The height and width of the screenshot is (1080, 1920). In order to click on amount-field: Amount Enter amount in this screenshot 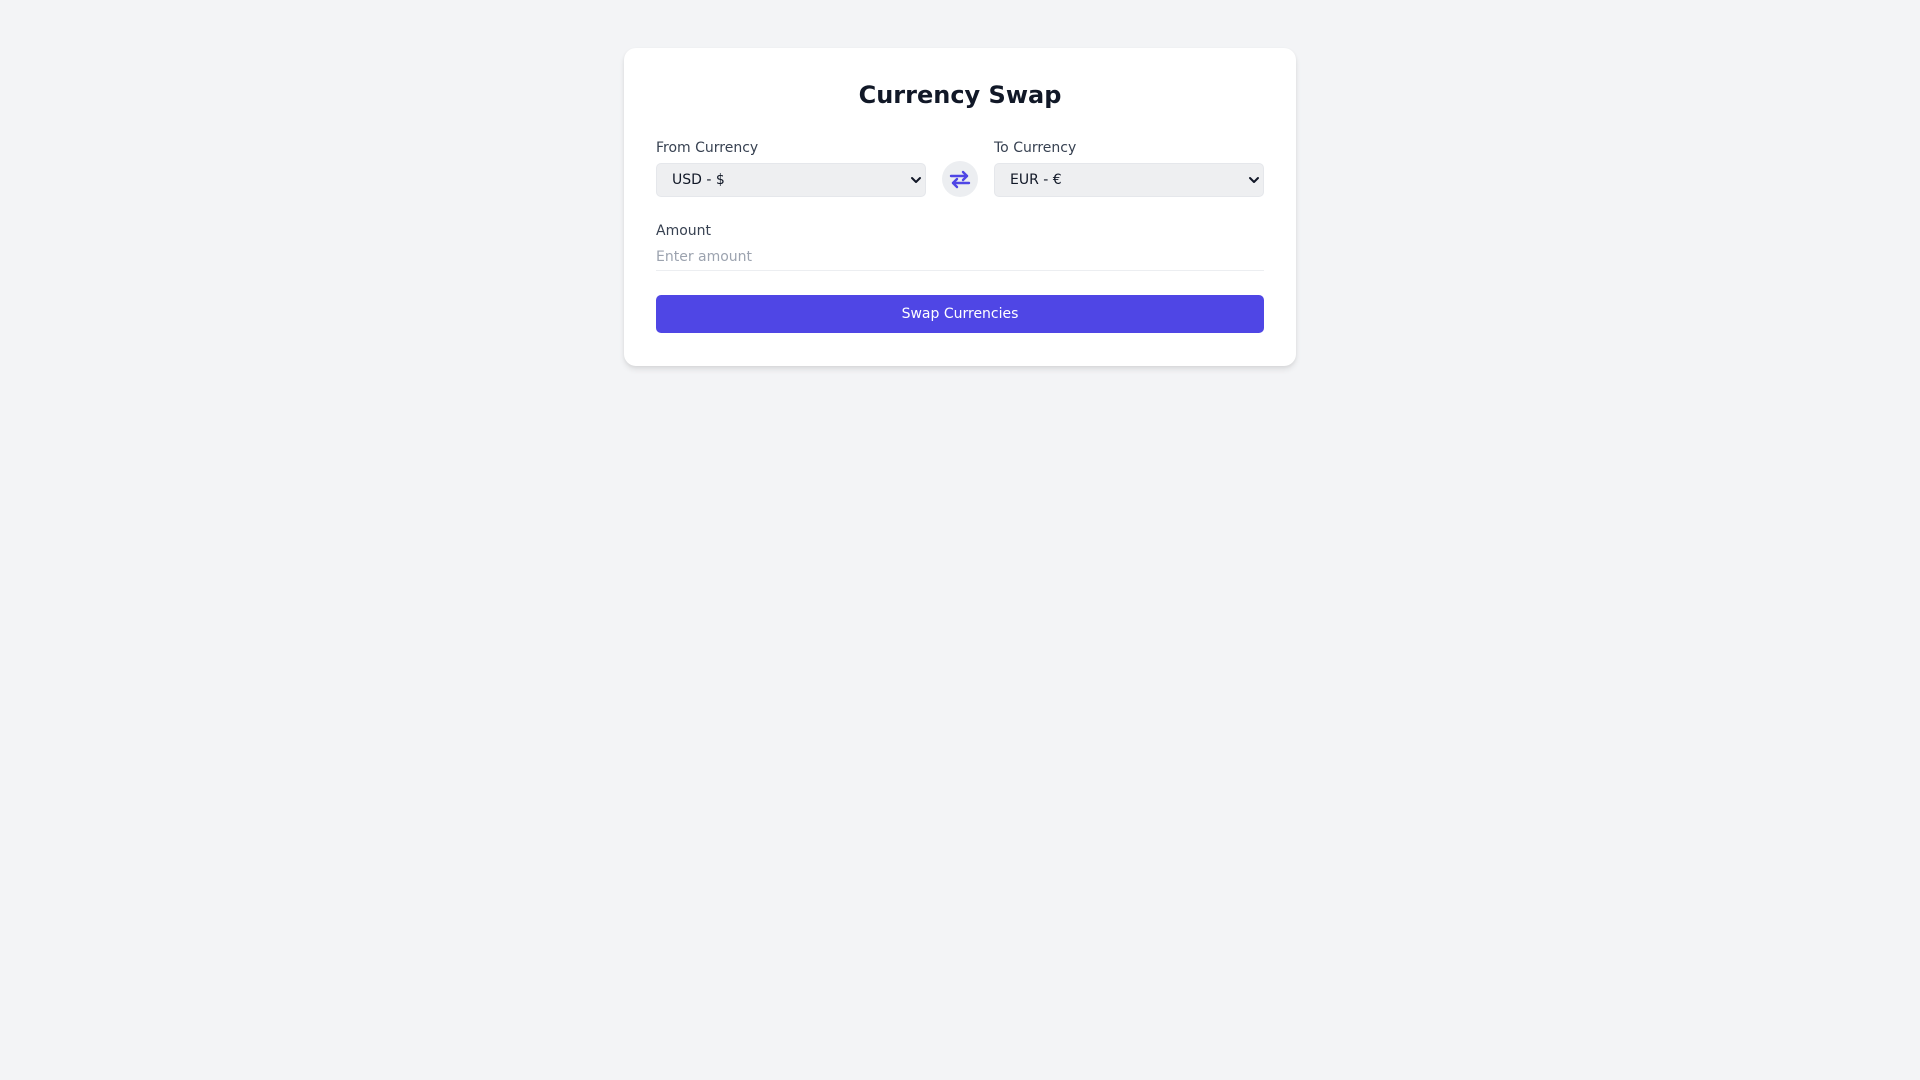, I will do `click(960, 247)`.